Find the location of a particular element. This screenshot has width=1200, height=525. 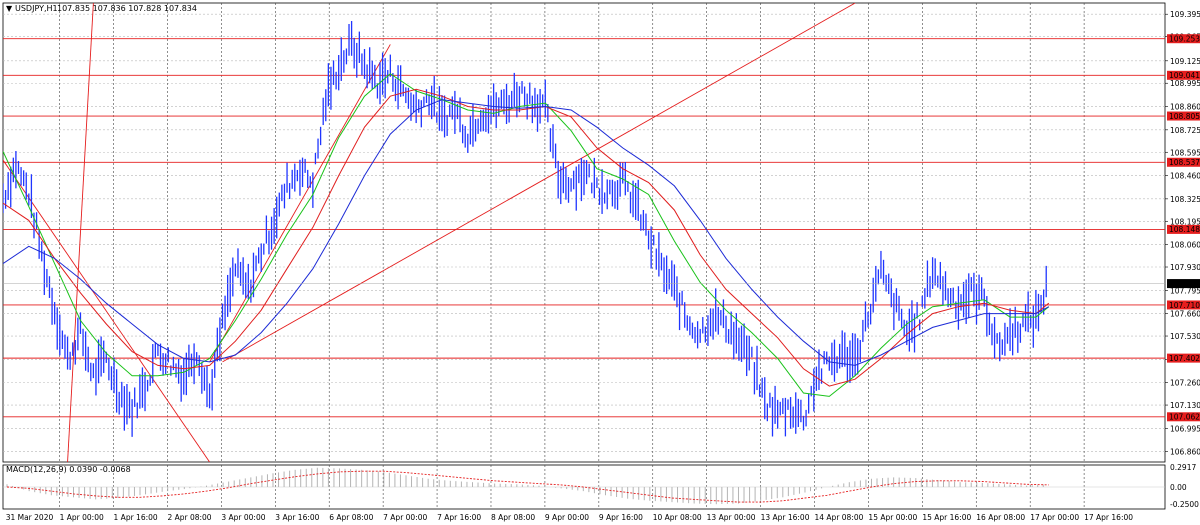

x-tick-label: 8 Apr 08:00 is located at coordinates (513, 517).